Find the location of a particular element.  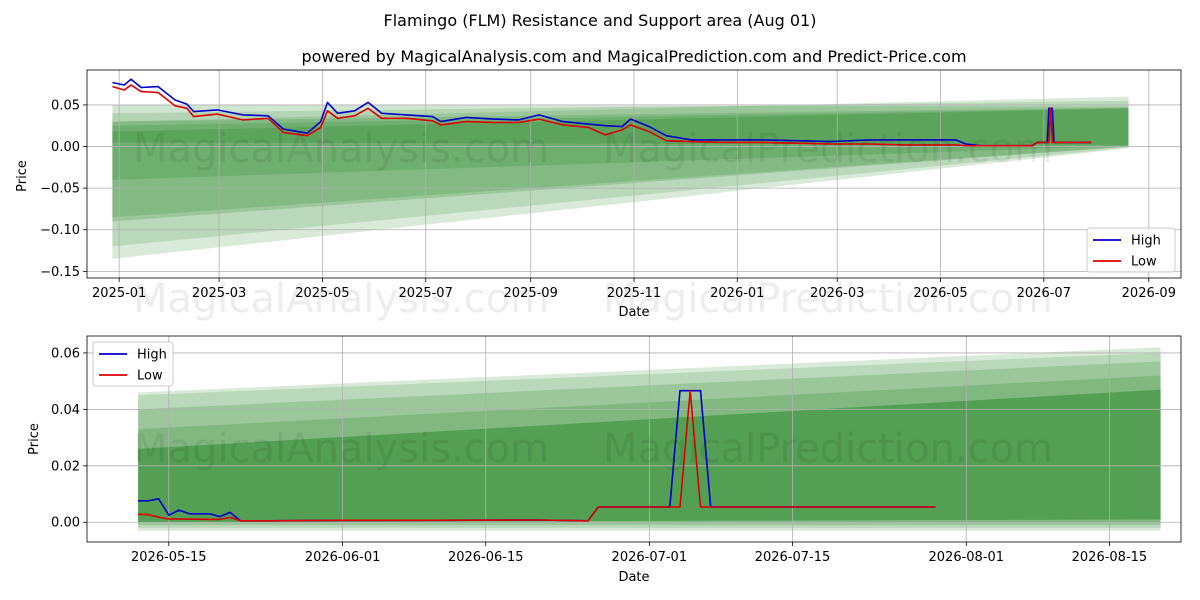

watermark-top-right: MagicalPrediction.com is located at coordinates (828, 149).